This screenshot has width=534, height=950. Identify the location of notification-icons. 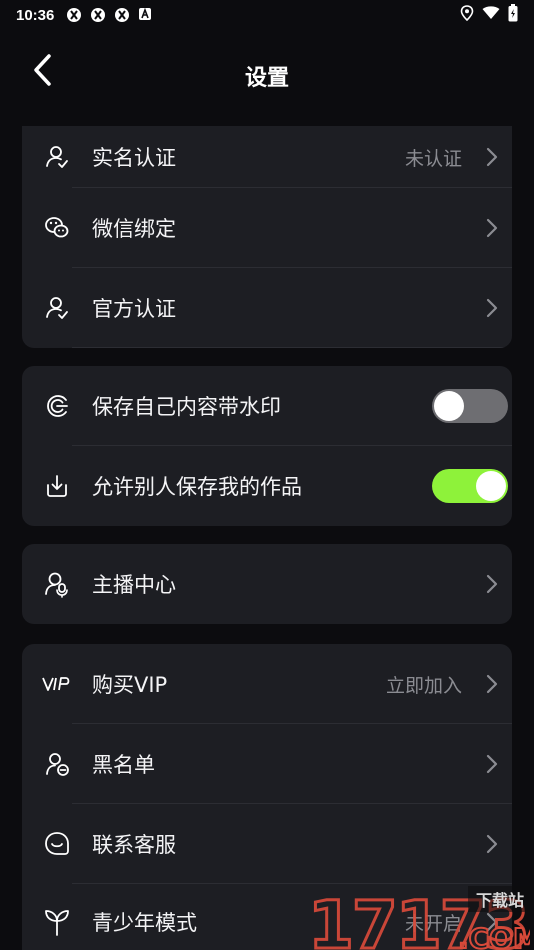
(110, 15).